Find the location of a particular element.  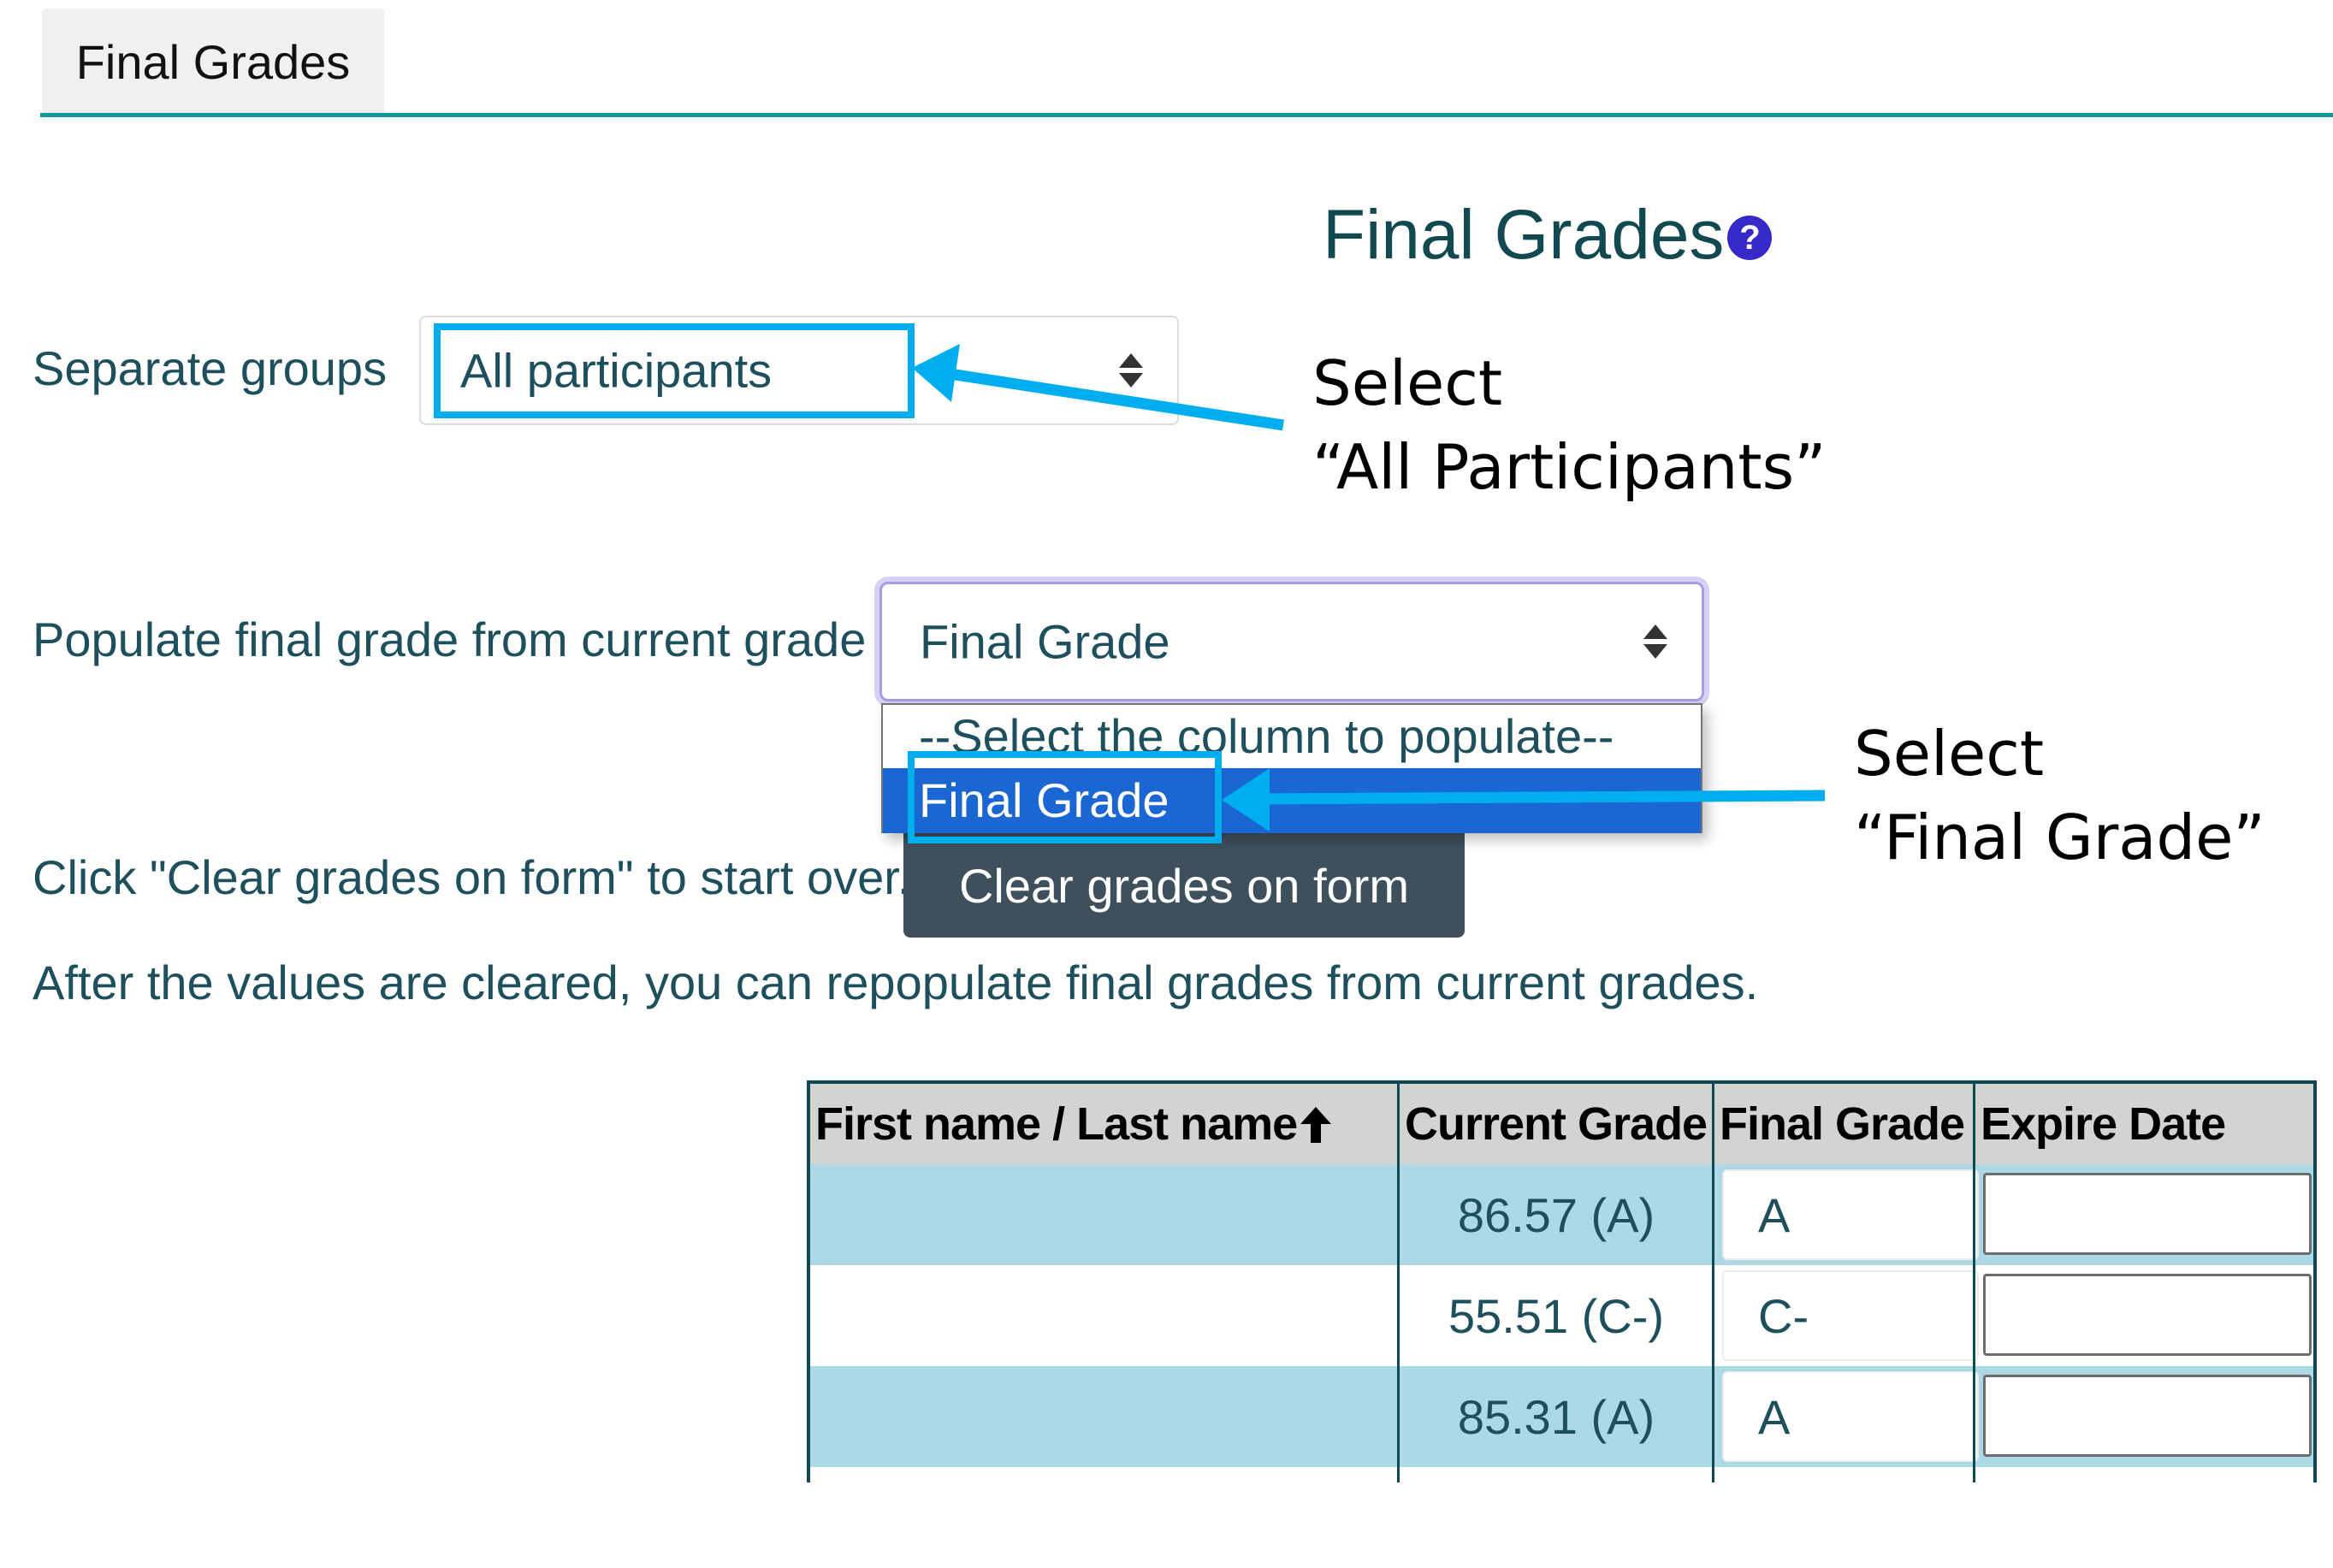

table-row: 86.57 (A) A is located at coordinates (1562, 1214).